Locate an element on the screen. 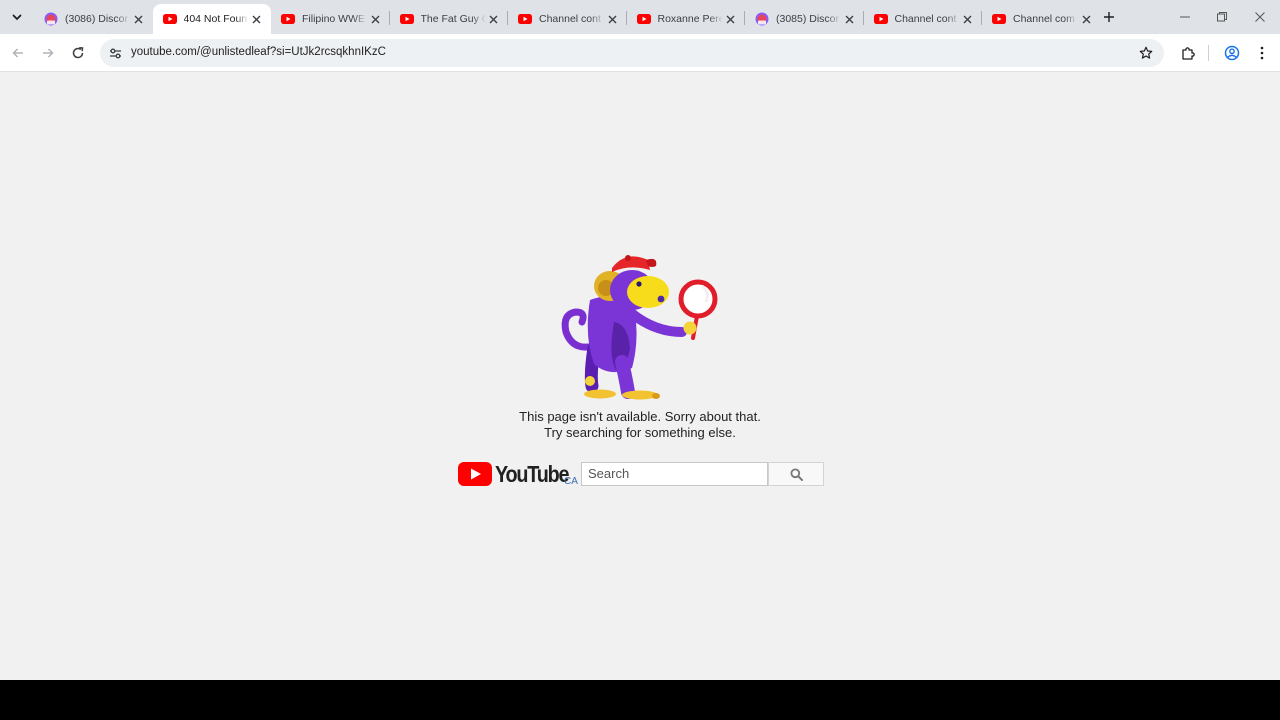  browser-tab: Channel com is located at coordinates (1041, 19).